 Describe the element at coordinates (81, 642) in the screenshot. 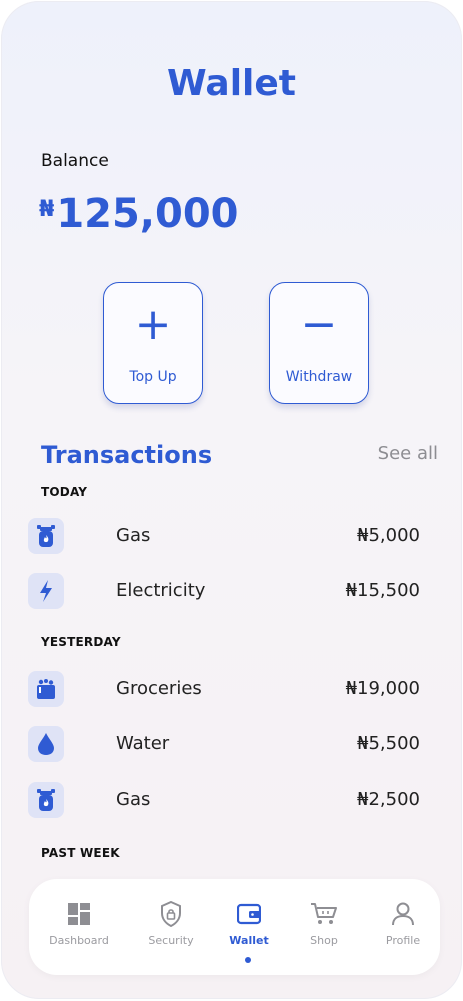

I see `section-label-yesterday: YESTERDAY` at that location.